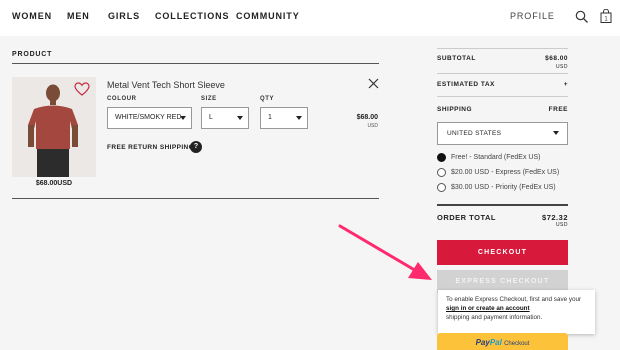 The image size is (620, 350). Describe the element at coordinates (196, 147) in the screenshot. I see `help-question-icon: ?` at that location.